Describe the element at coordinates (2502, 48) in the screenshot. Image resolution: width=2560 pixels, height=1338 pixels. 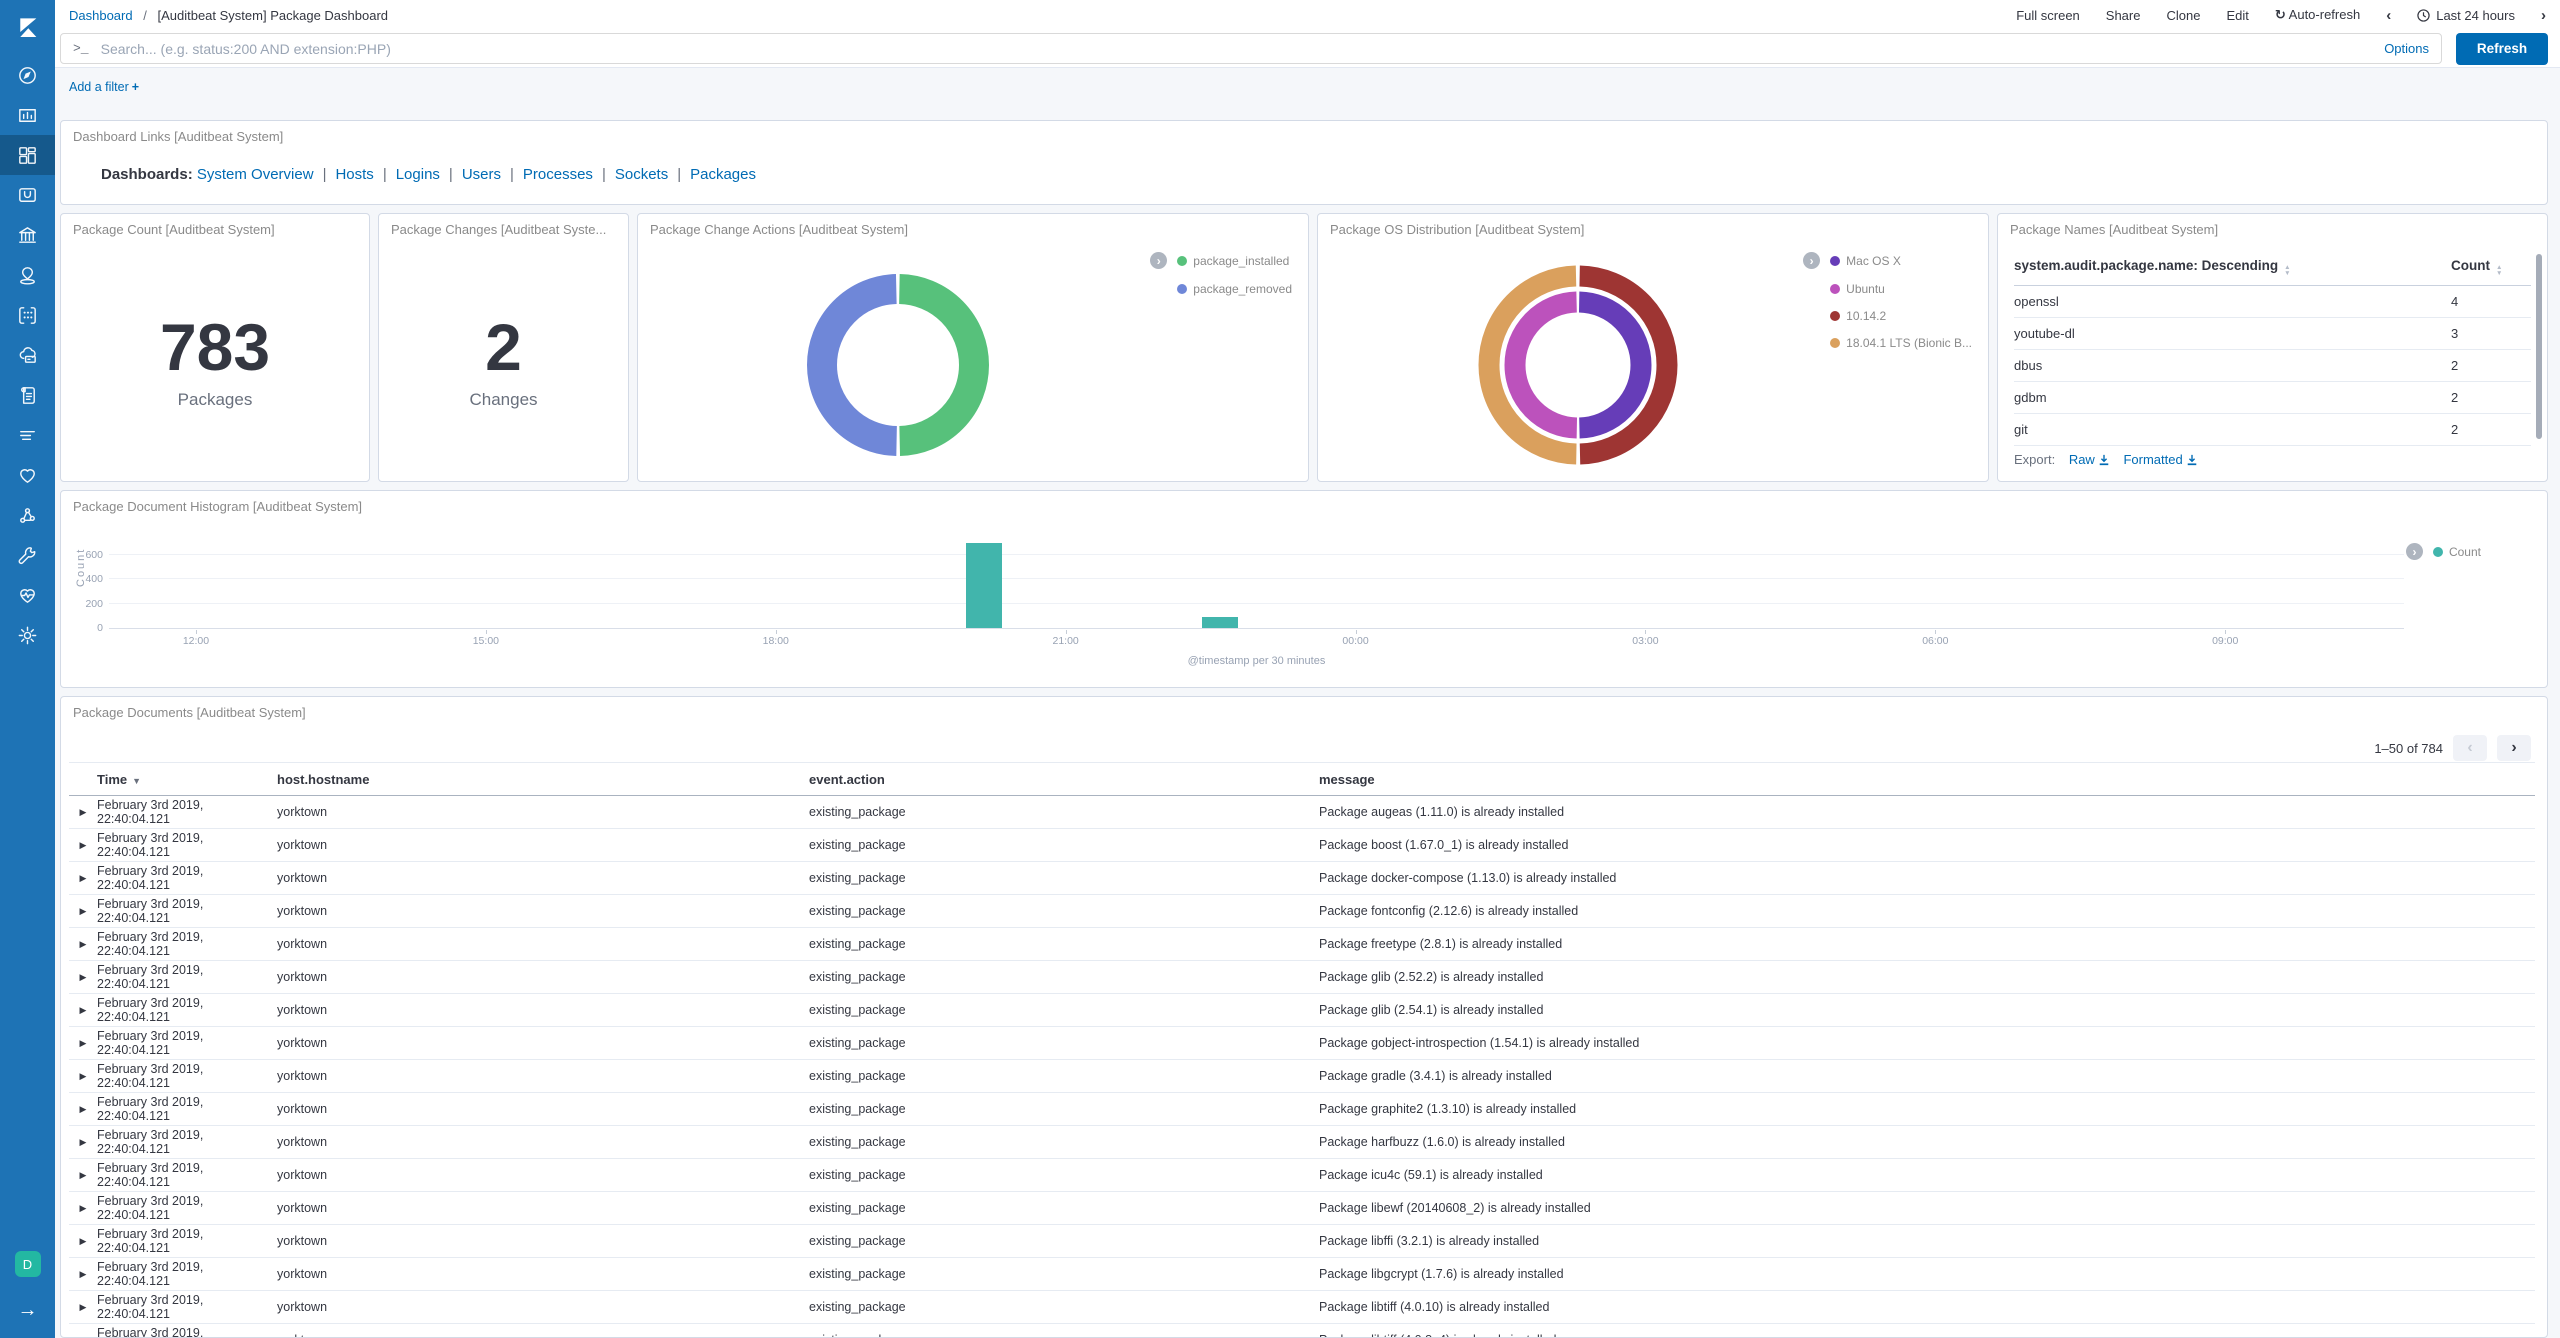
I see `refresh-button: Refresh` at that location.